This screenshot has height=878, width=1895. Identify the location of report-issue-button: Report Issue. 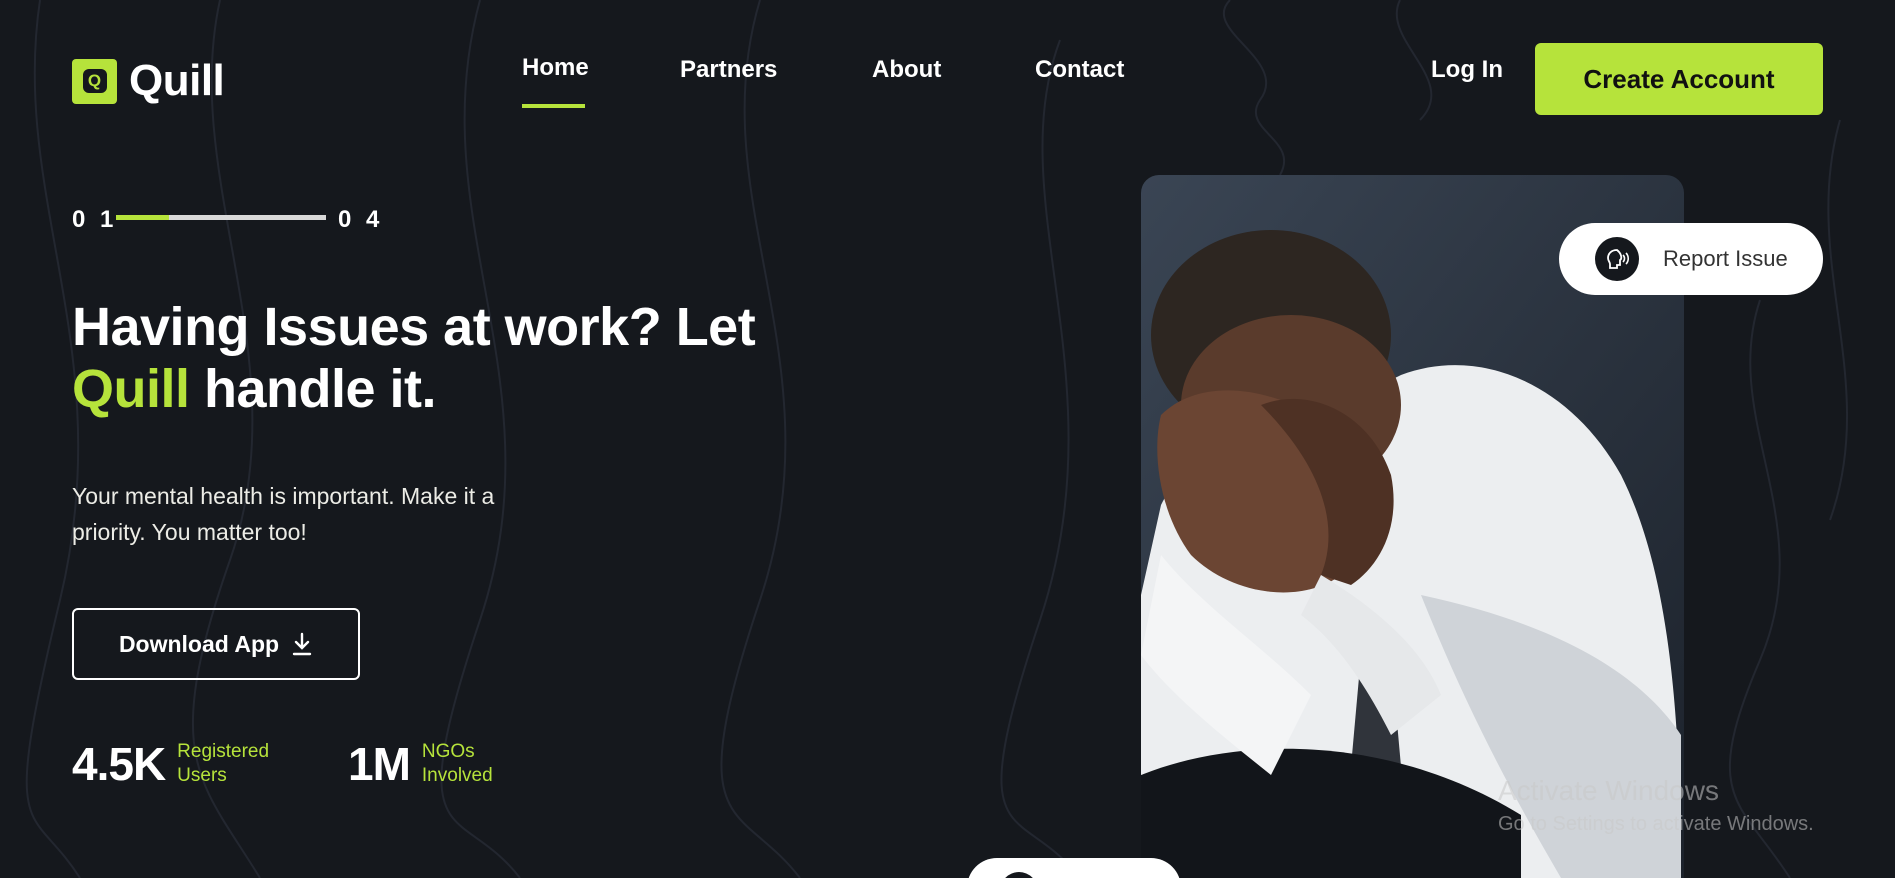
(1691, 259).